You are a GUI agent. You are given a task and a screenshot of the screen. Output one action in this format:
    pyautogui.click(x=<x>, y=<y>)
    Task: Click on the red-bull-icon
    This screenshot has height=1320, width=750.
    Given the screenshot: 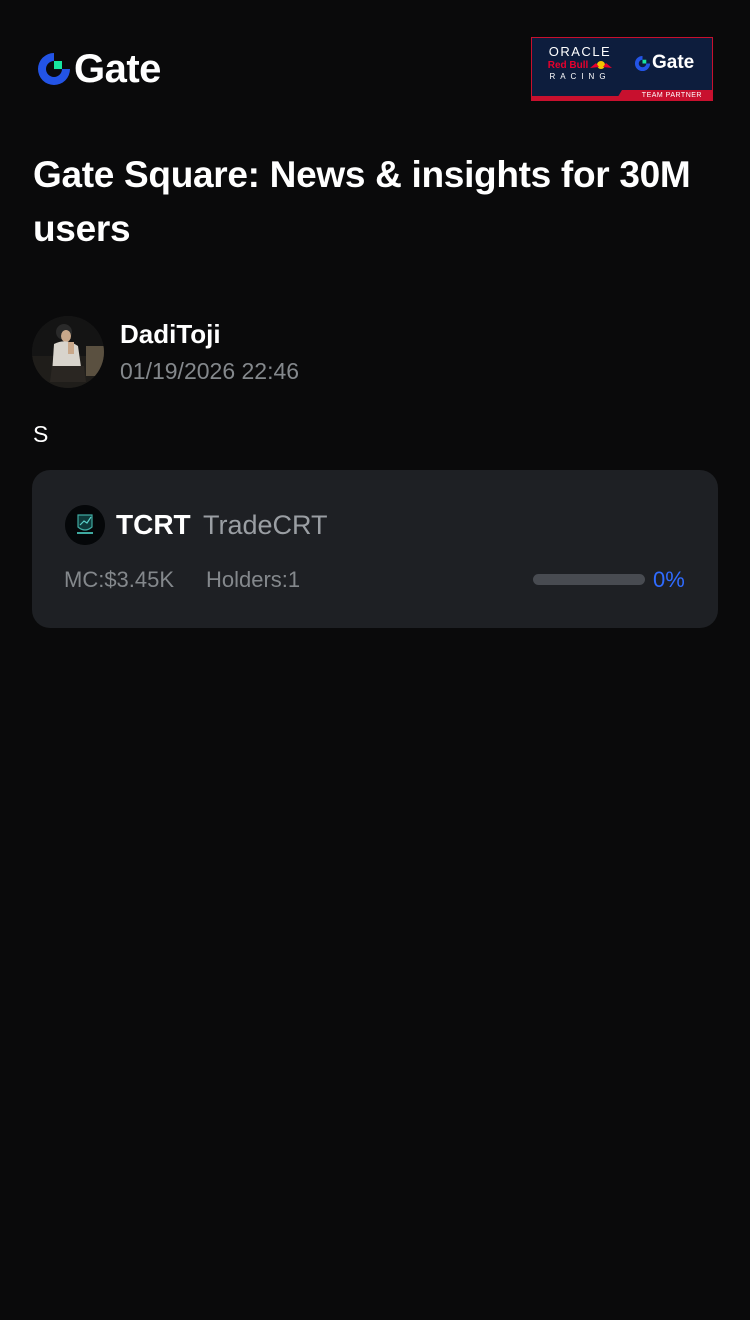 What is the action you would take?
    pyautogui.click(x=601, y=65)
    